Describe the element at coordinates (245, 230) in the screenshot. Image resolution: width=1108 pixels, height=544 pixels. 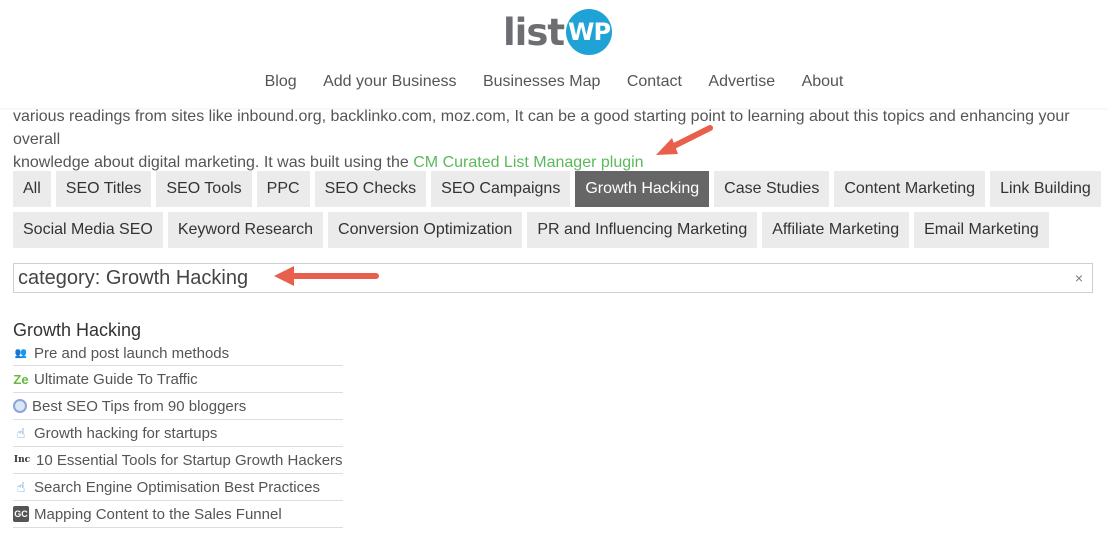
I see `filter-button-keyword-research: Keyword Research` at that location.